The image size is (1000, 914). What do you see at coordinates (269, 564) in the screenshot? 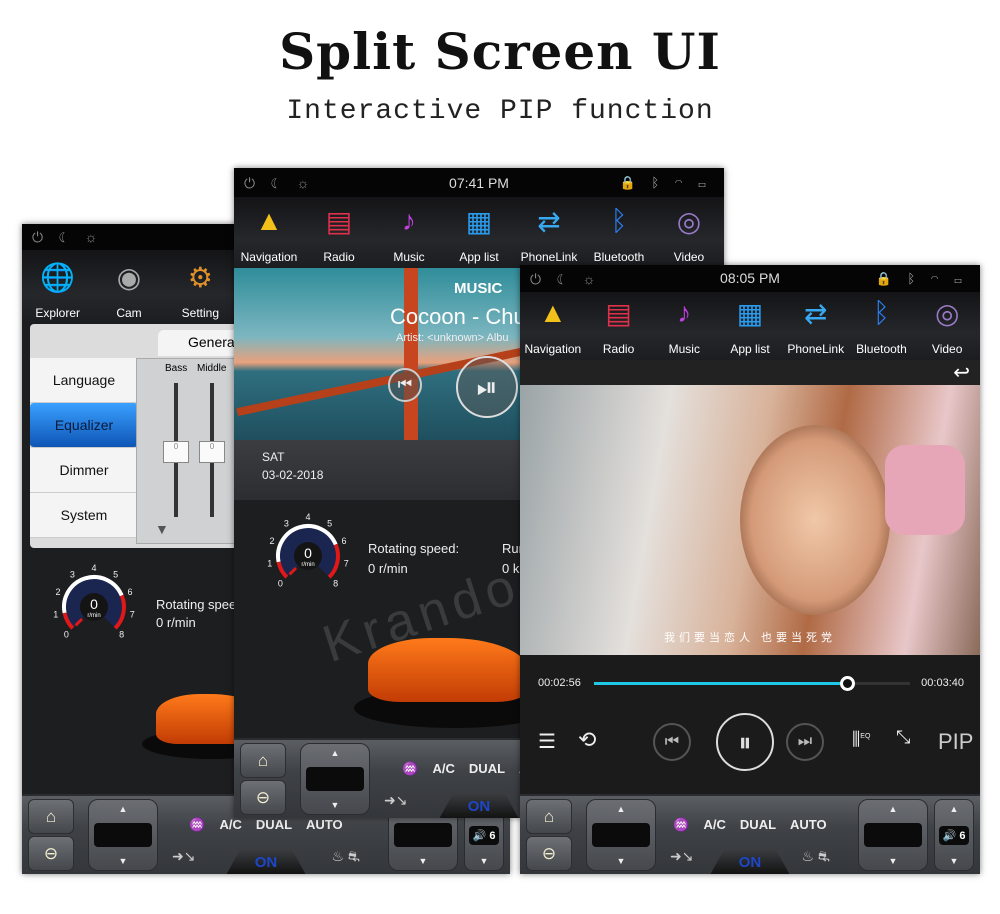
I see `gauge-tick-label: 1` at bounding box center [269, 564].